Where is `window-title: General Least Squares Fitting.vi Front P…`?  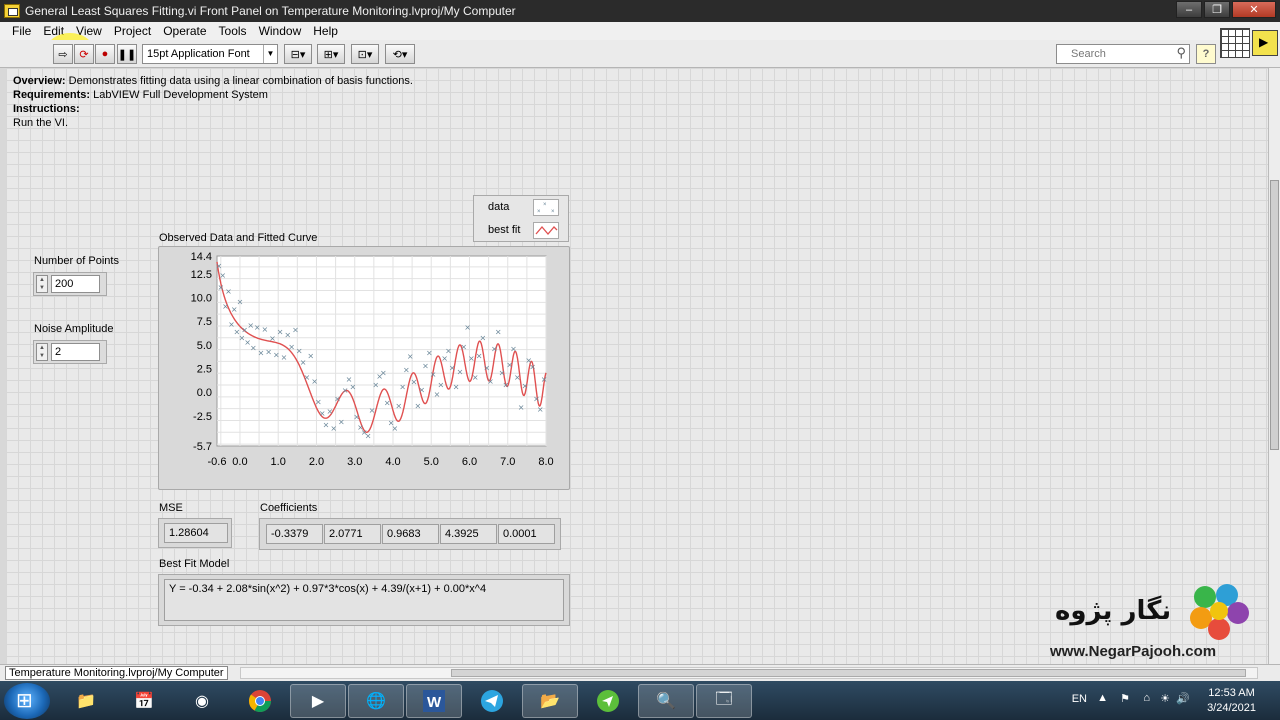
window-title: General Least Squares Fitting.vi Front P… is located at coordinates (270, 11).